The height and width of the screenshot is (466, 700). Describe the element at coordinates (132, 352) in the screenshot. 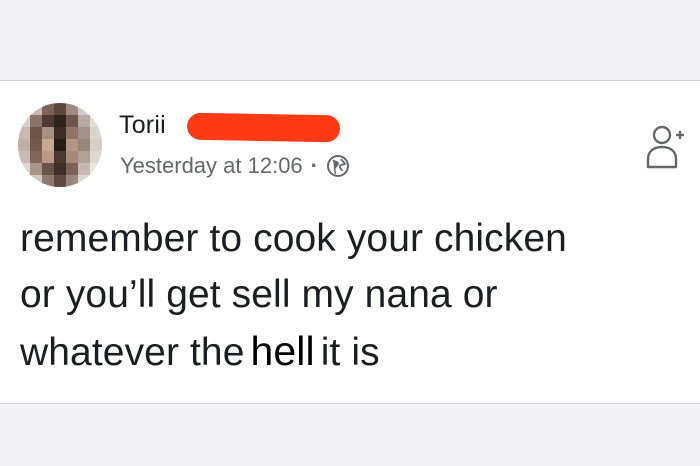

I see `post-text-line-3-start: whatever the` at that location.